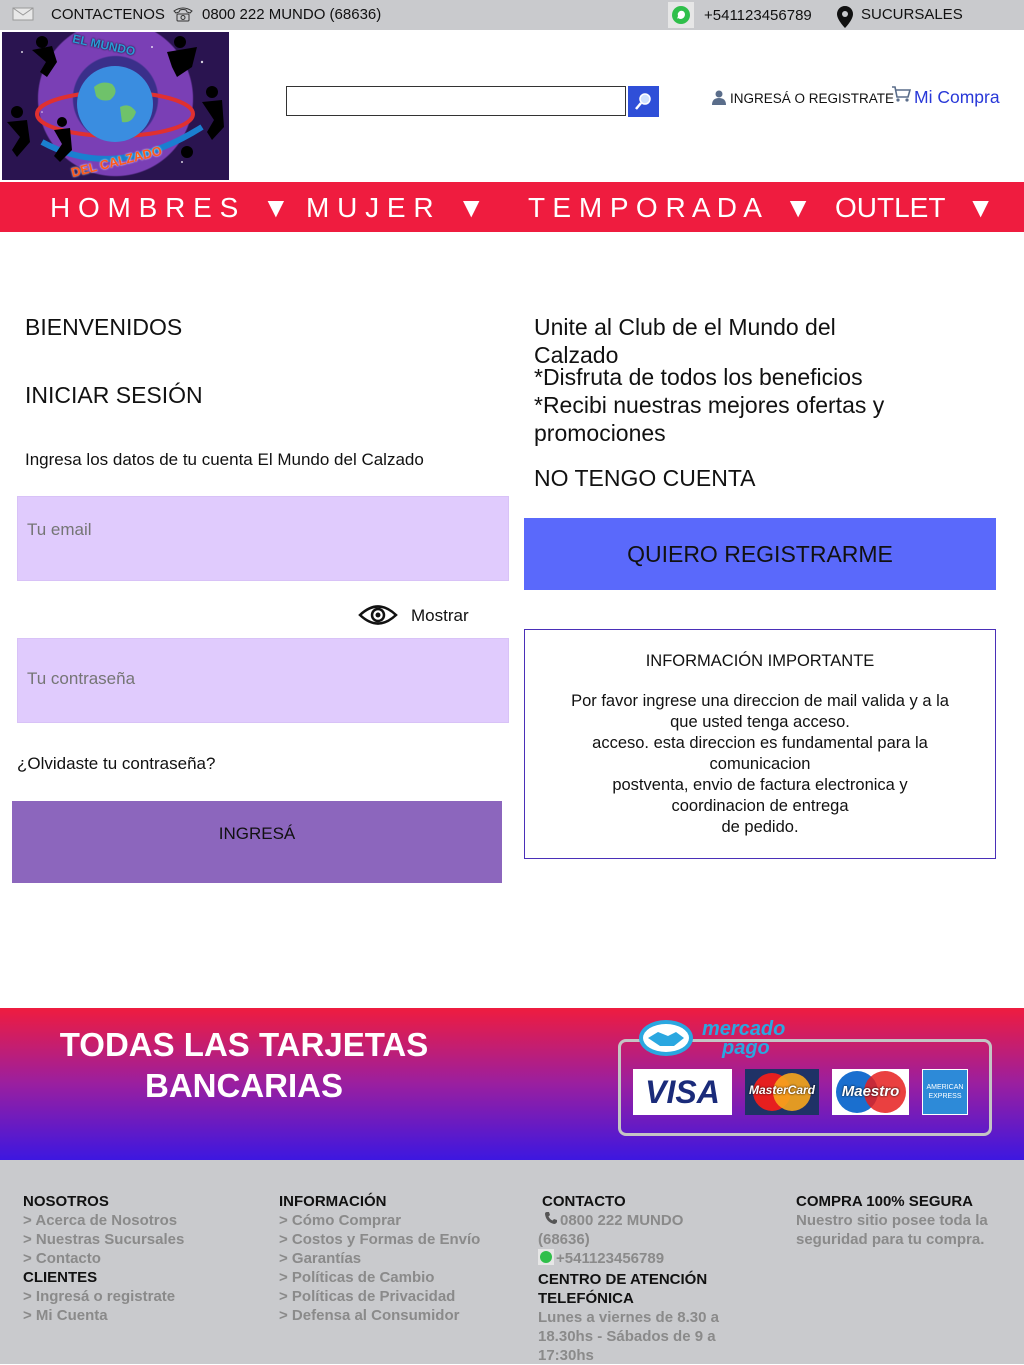 Image resolution: width=1024 pixels, height=1365 pixels. I want to click on forgot-password-link: ¿Olvidaste tu contraseña?, so click(116, 764).